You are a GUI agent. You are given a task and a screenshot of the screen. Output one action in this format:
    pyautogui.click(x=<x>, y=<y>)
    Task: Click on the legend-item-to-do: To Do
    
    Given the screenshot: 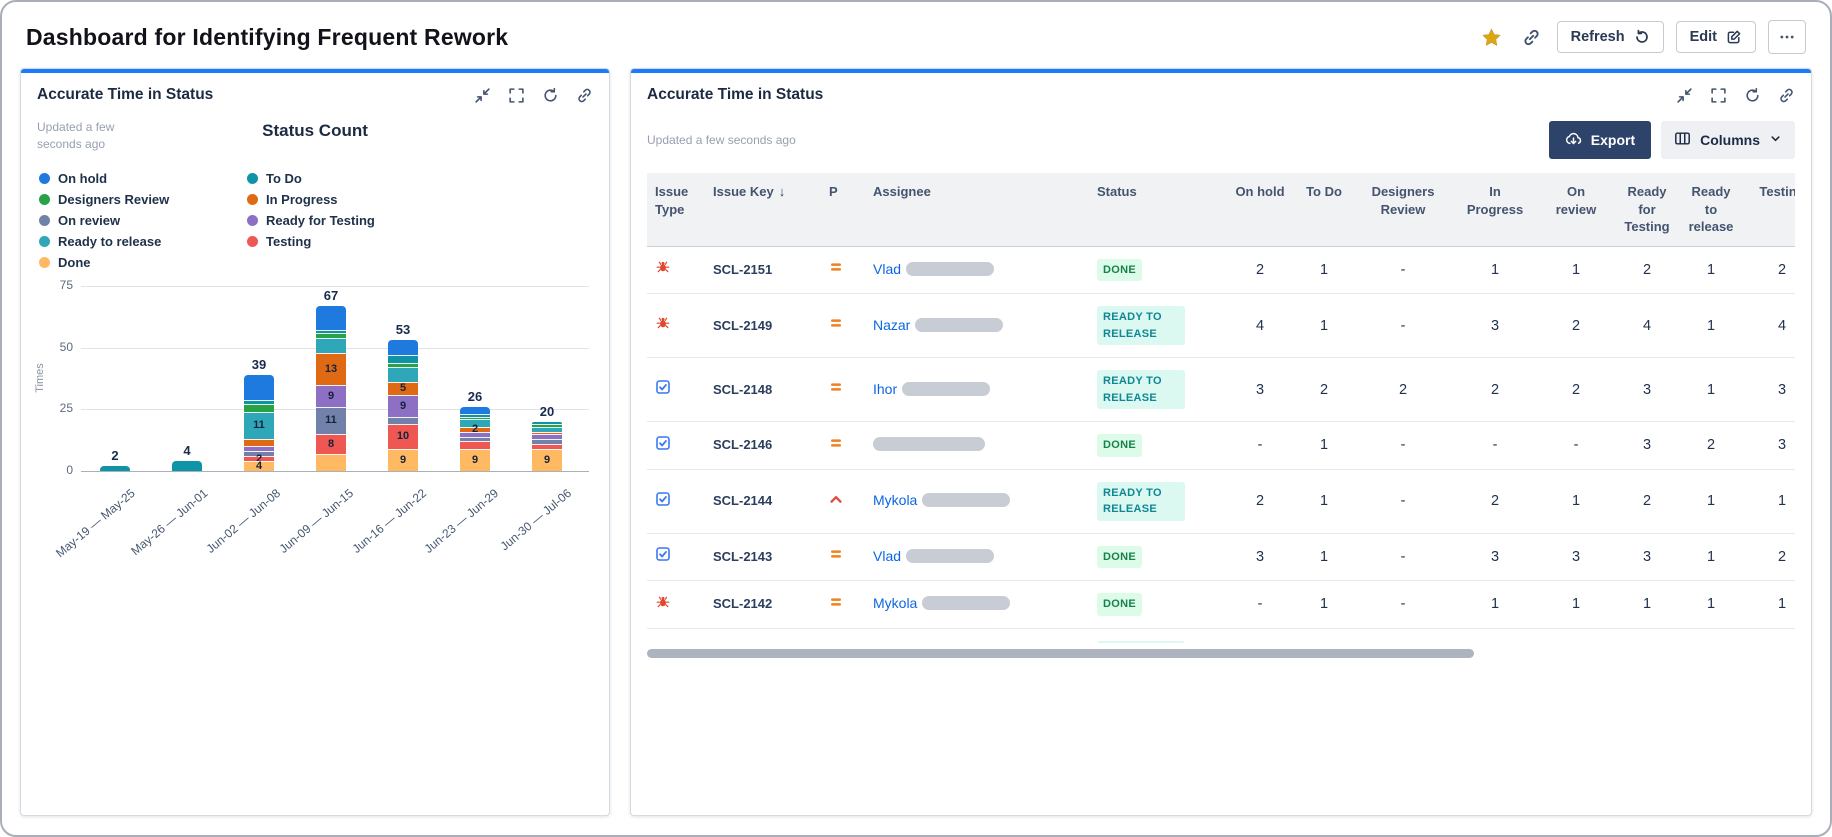 What is the action you would take?
    pyautogui.click(x=333, y=178)
    